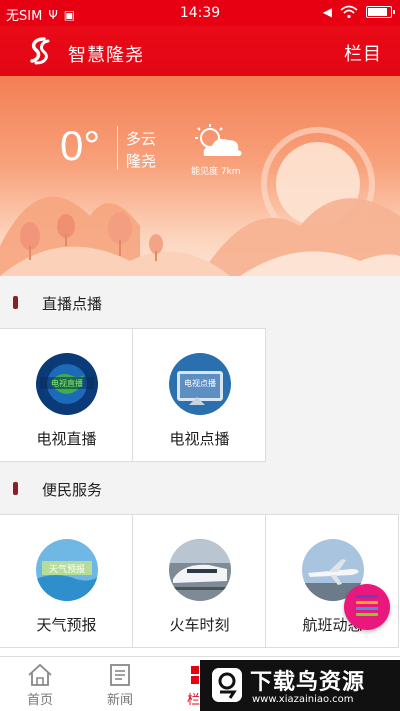 The width and height of the screenshot is (400, 711). What do you see at coordinates (216, 172) in the screenshot?
I see `visibility-text: 能见度 7km` at bounding box center [216, 172].